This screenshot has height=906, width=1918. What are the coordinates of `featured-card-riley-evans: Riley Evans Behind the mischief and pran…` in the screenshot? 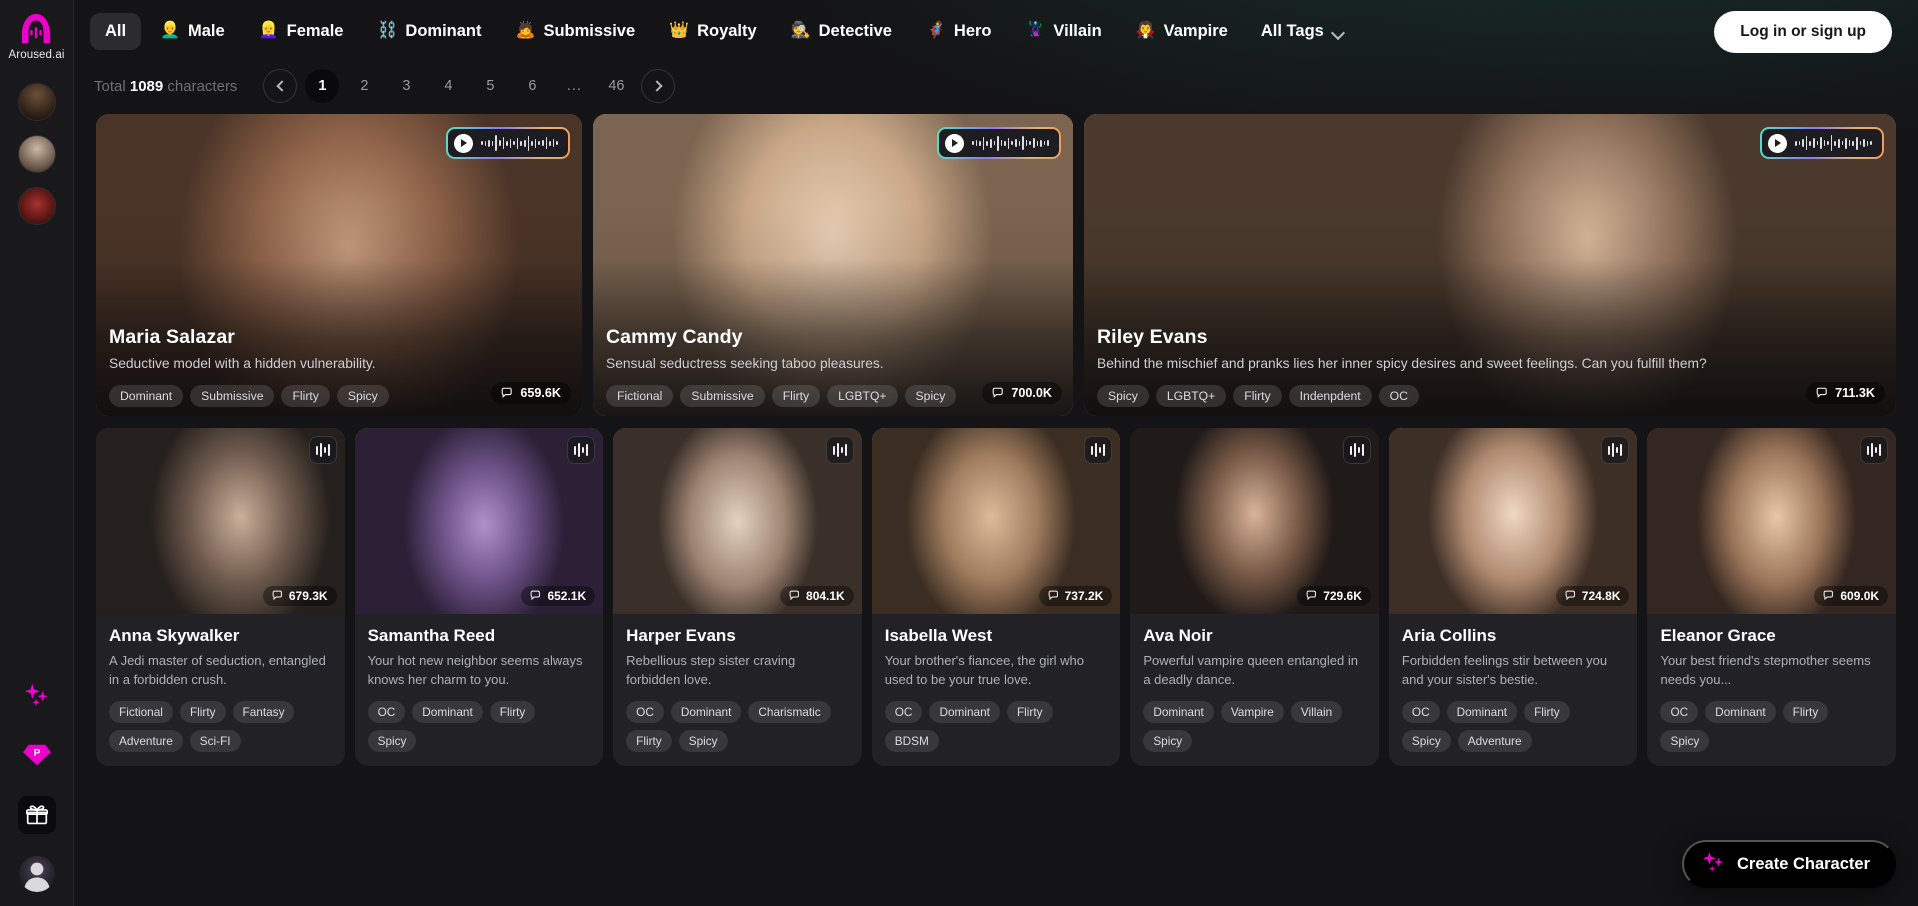 It's located at (1490, 265).